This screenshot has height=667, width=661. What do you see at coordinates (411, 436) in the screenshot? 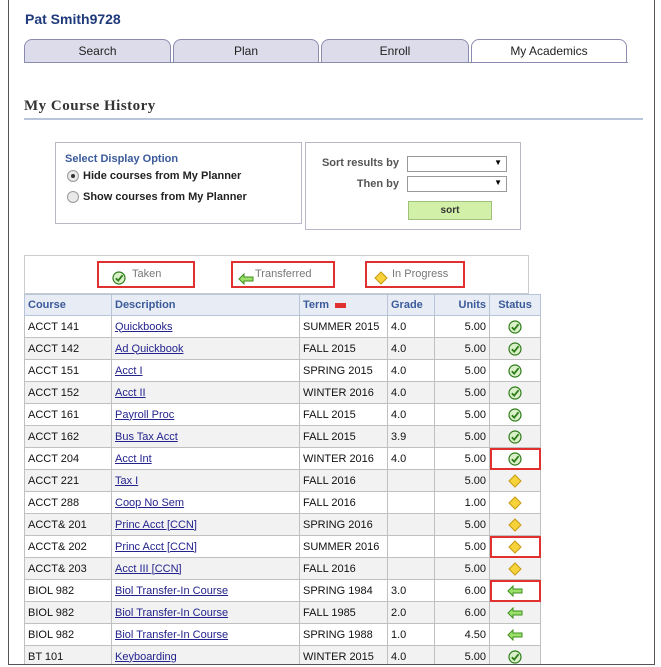
I see `course-grade: 3.9` at bounding box center [411, 436].